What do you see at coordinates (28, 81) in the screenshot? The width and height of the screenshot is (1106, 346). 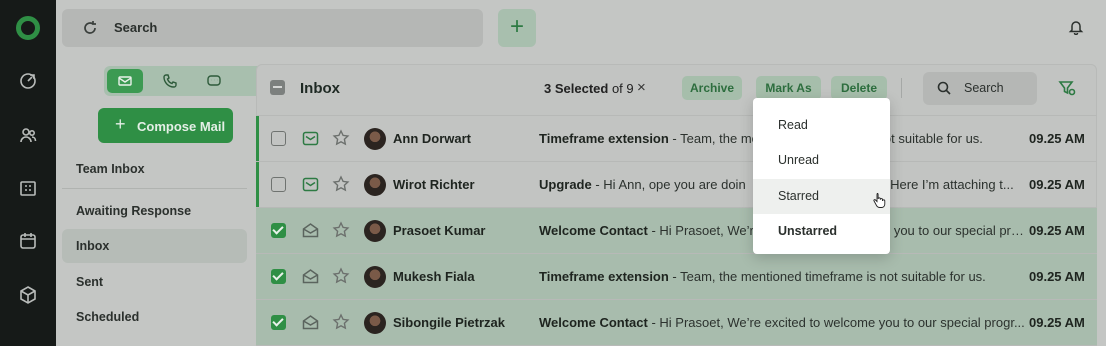 I see `dashboard-icon` at bounding box center [28, 81].